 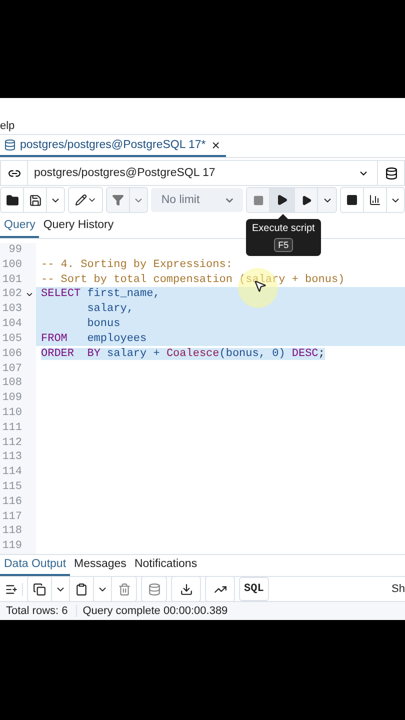 I want to click on line-number: 114, so click(x=12, y=472).